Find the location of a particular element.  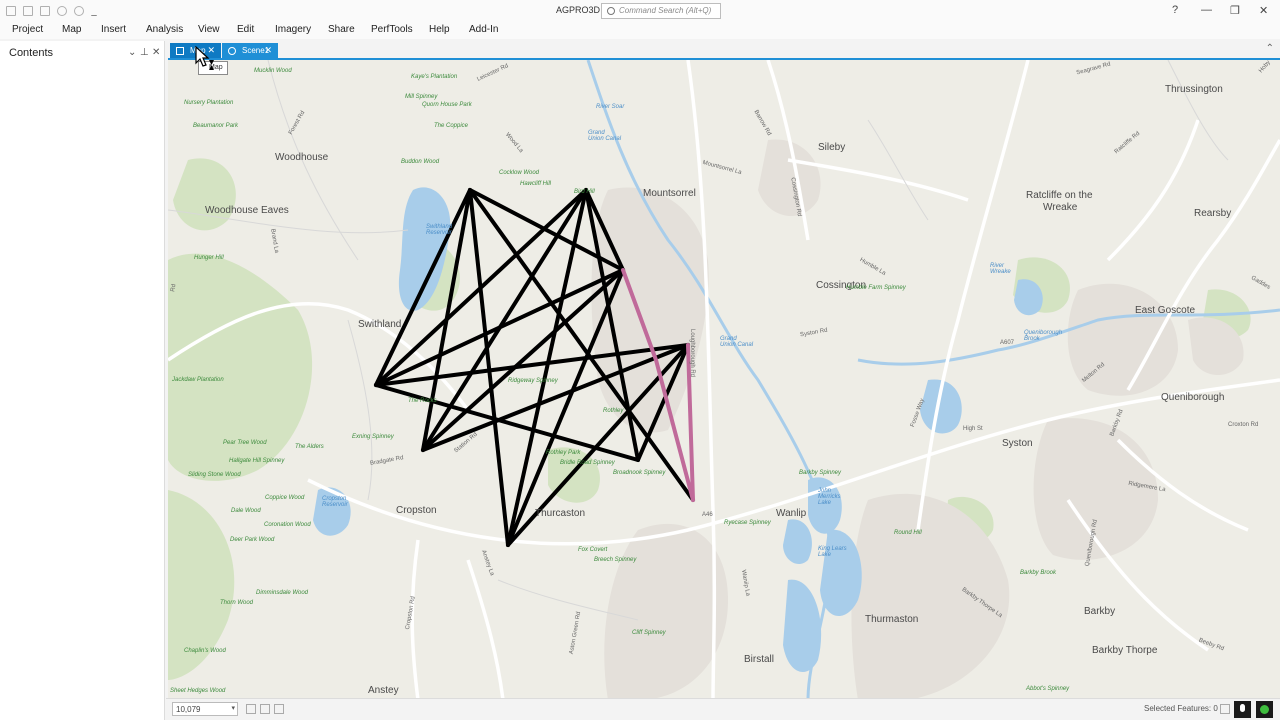

help-button: ? is located at coordinates (1175, 10).